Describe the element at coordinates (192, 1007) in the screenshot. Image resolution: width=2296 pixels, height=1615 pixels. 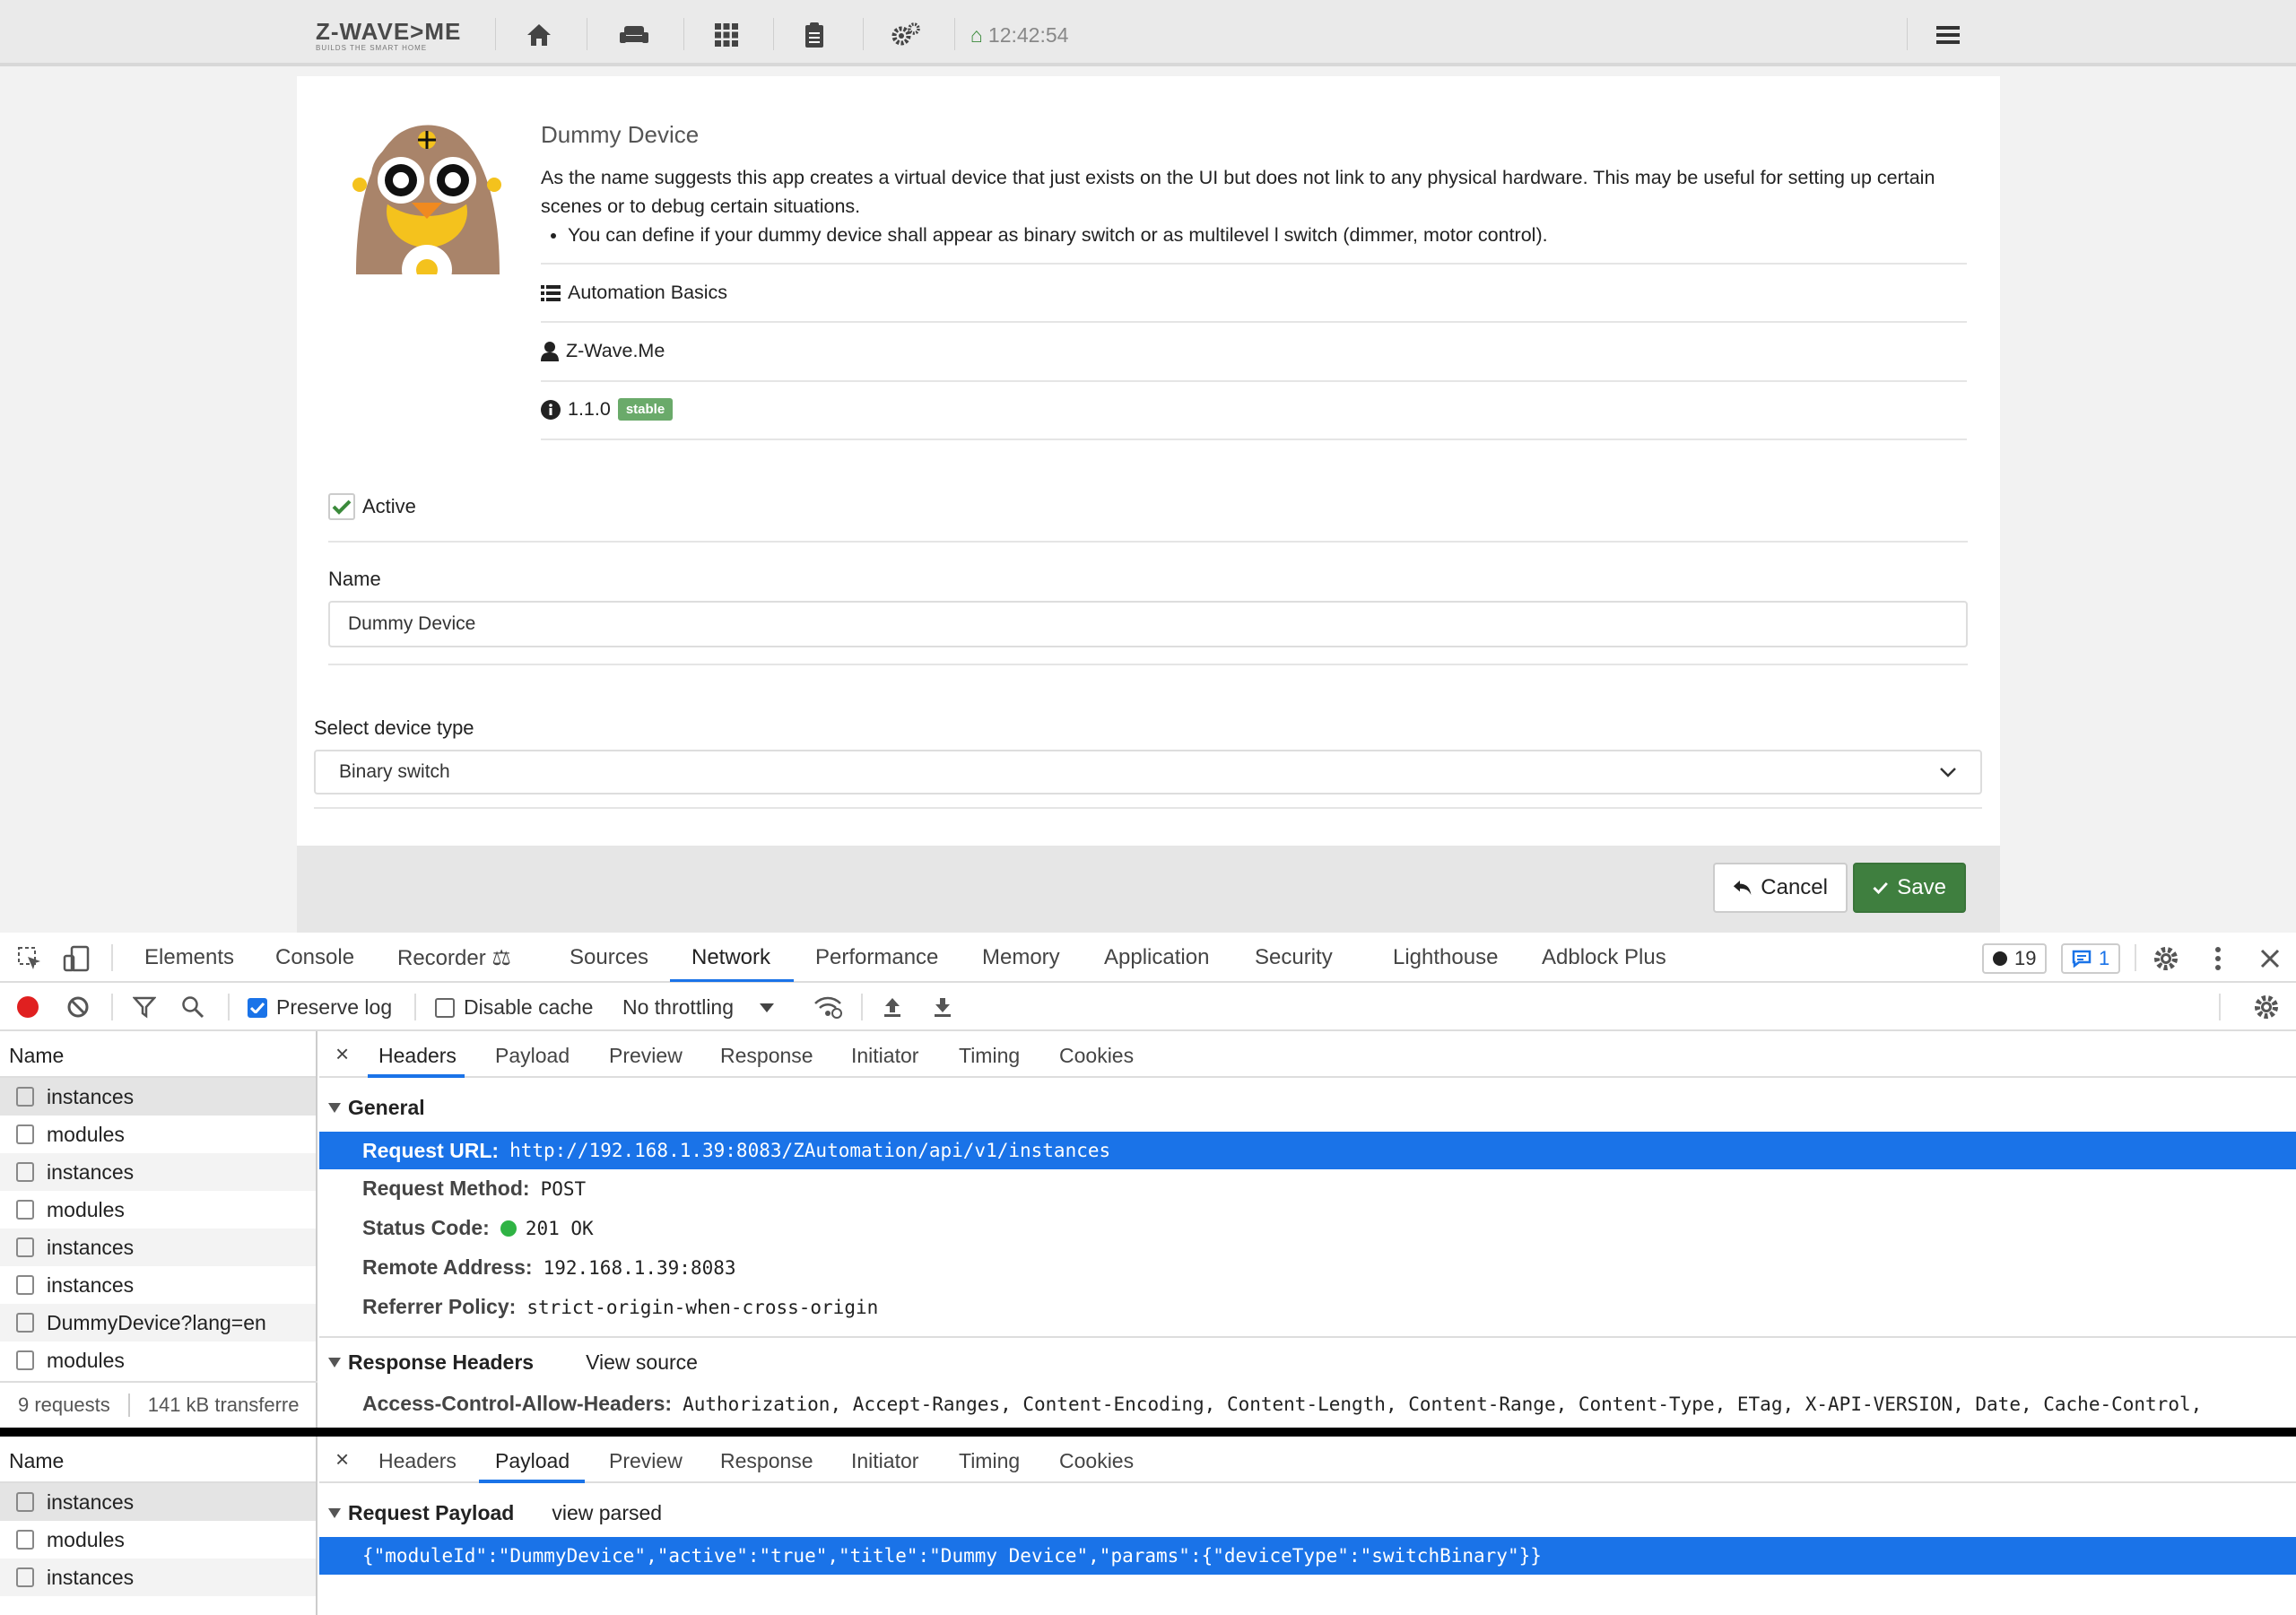
I see `search-icon` at that location.